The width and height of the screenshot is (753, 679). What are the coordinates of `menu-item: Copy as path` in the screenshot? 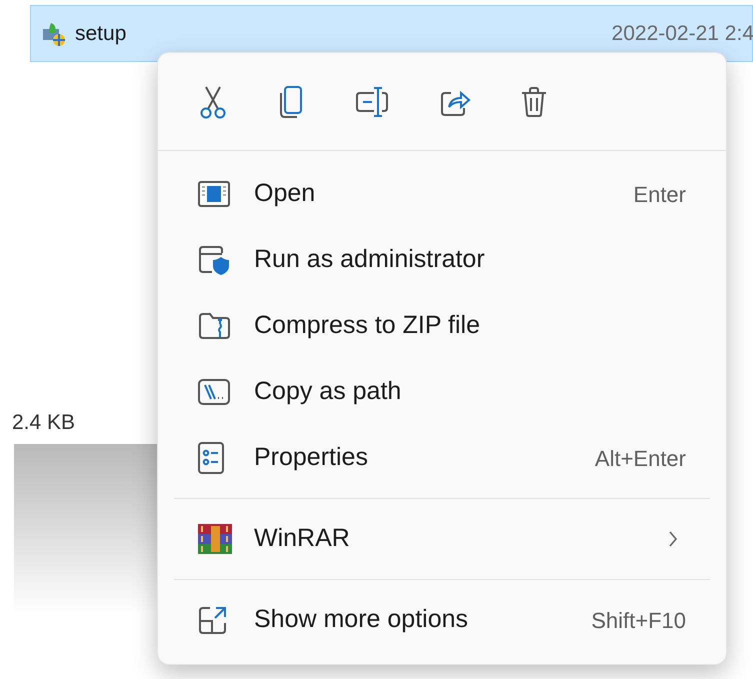 It's located at (442, 392).